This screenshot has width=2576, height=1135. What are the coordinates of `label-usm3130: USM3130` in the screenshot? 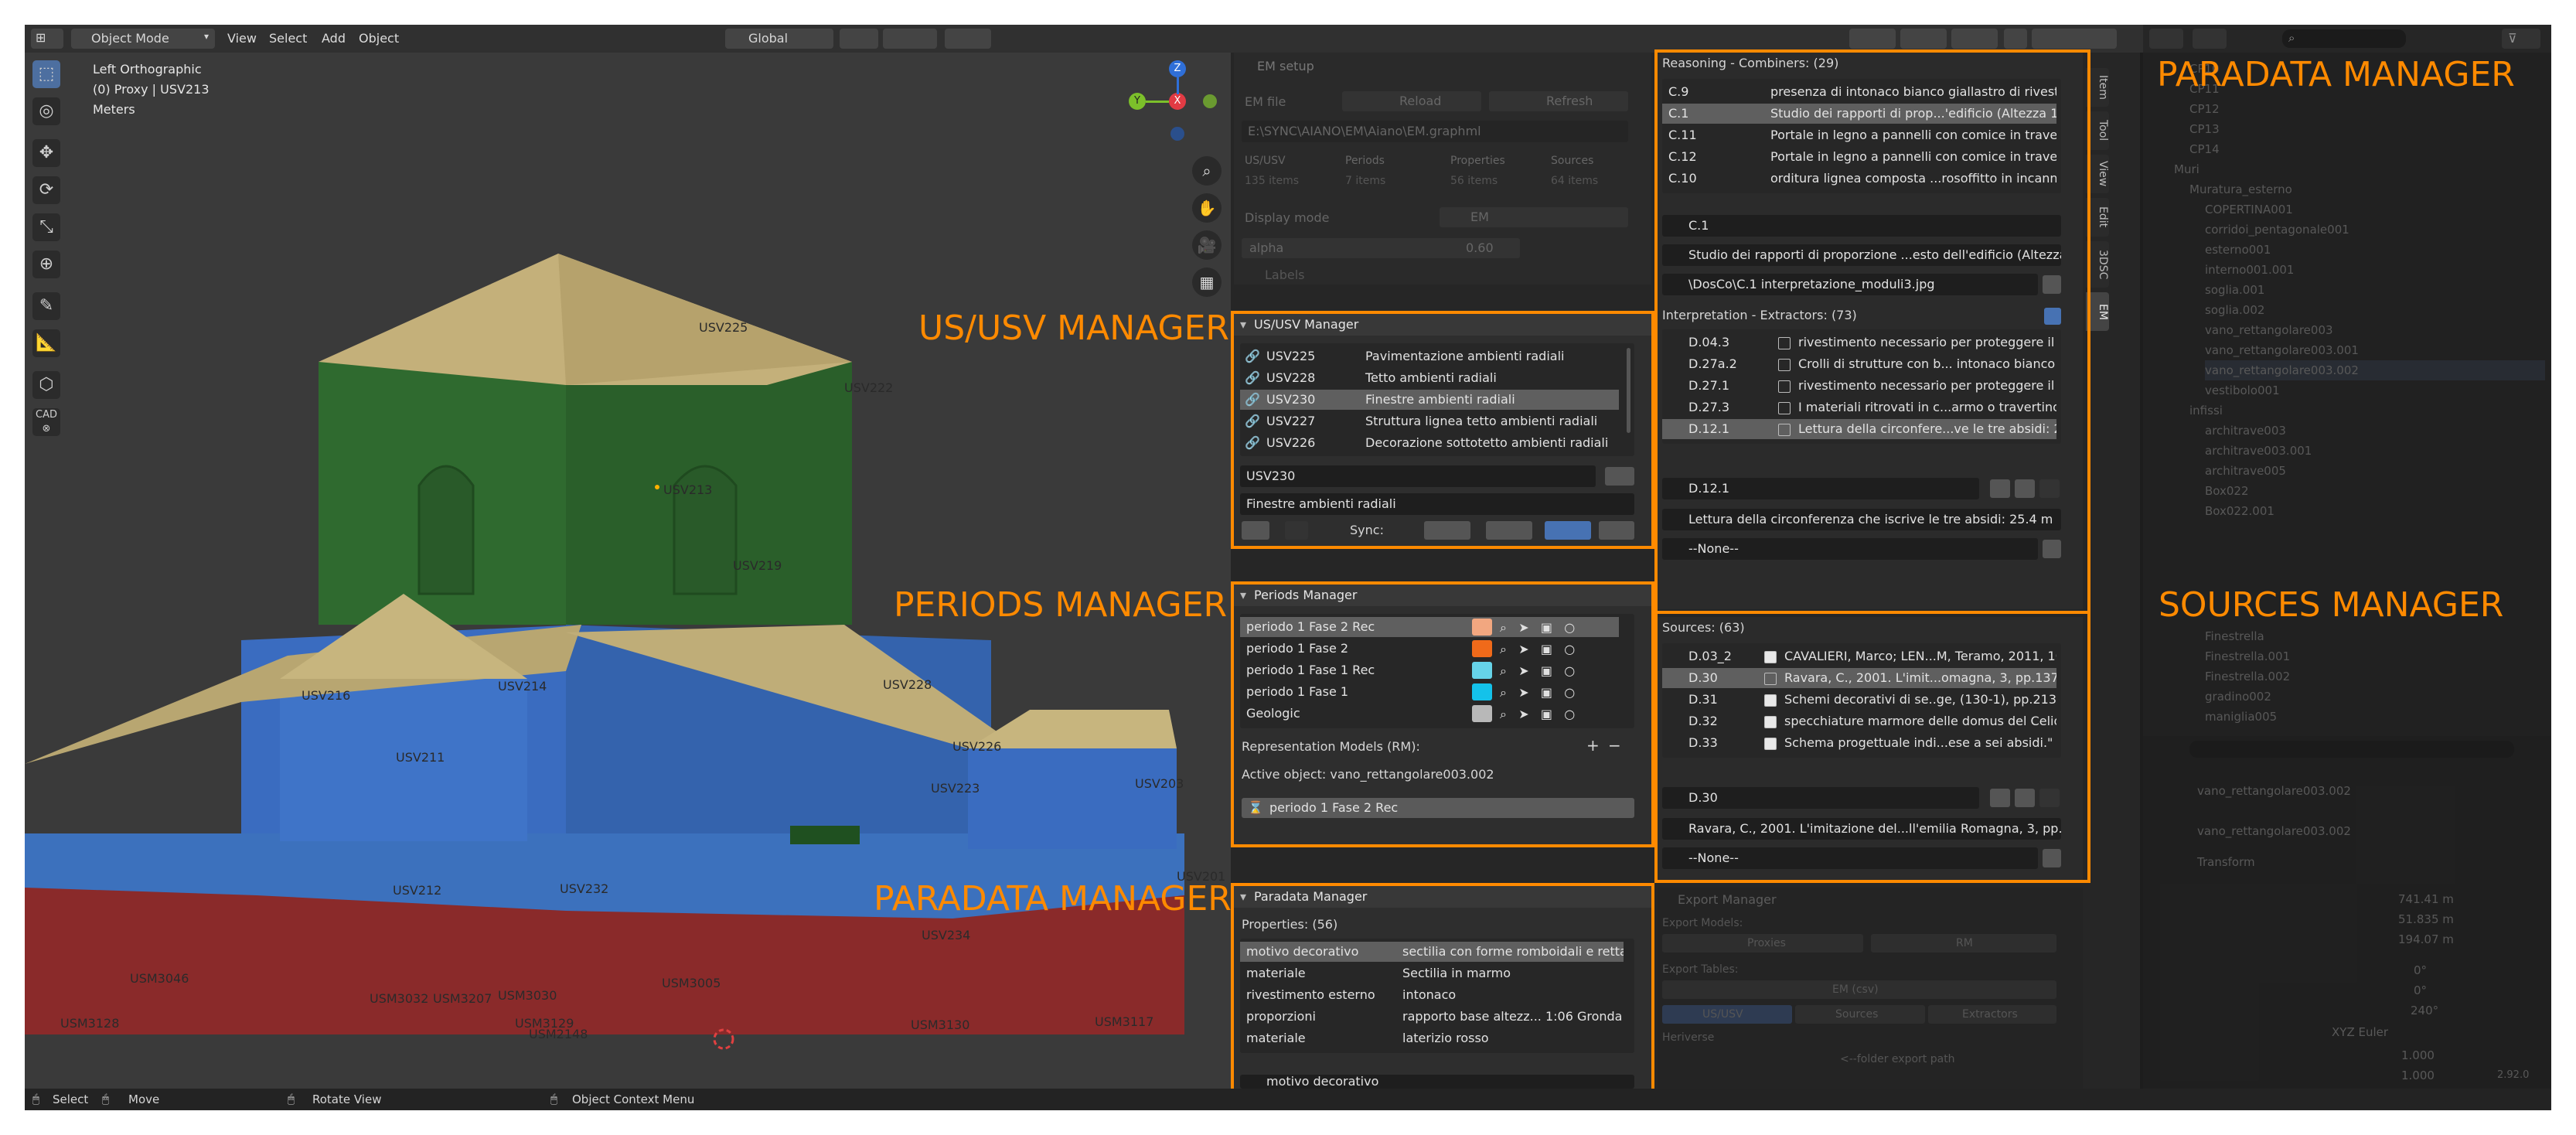 It's located at (940, 1024).